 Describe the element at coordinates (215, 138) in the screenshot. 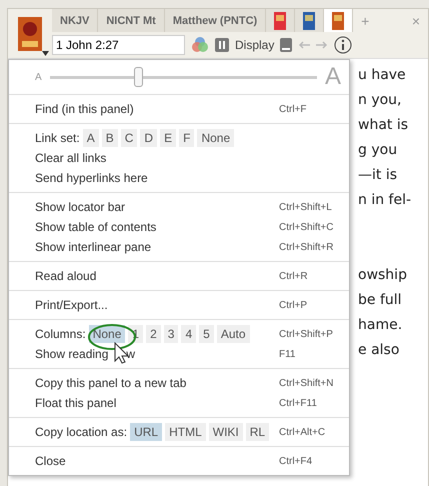

I see `option-button: None` at that location.